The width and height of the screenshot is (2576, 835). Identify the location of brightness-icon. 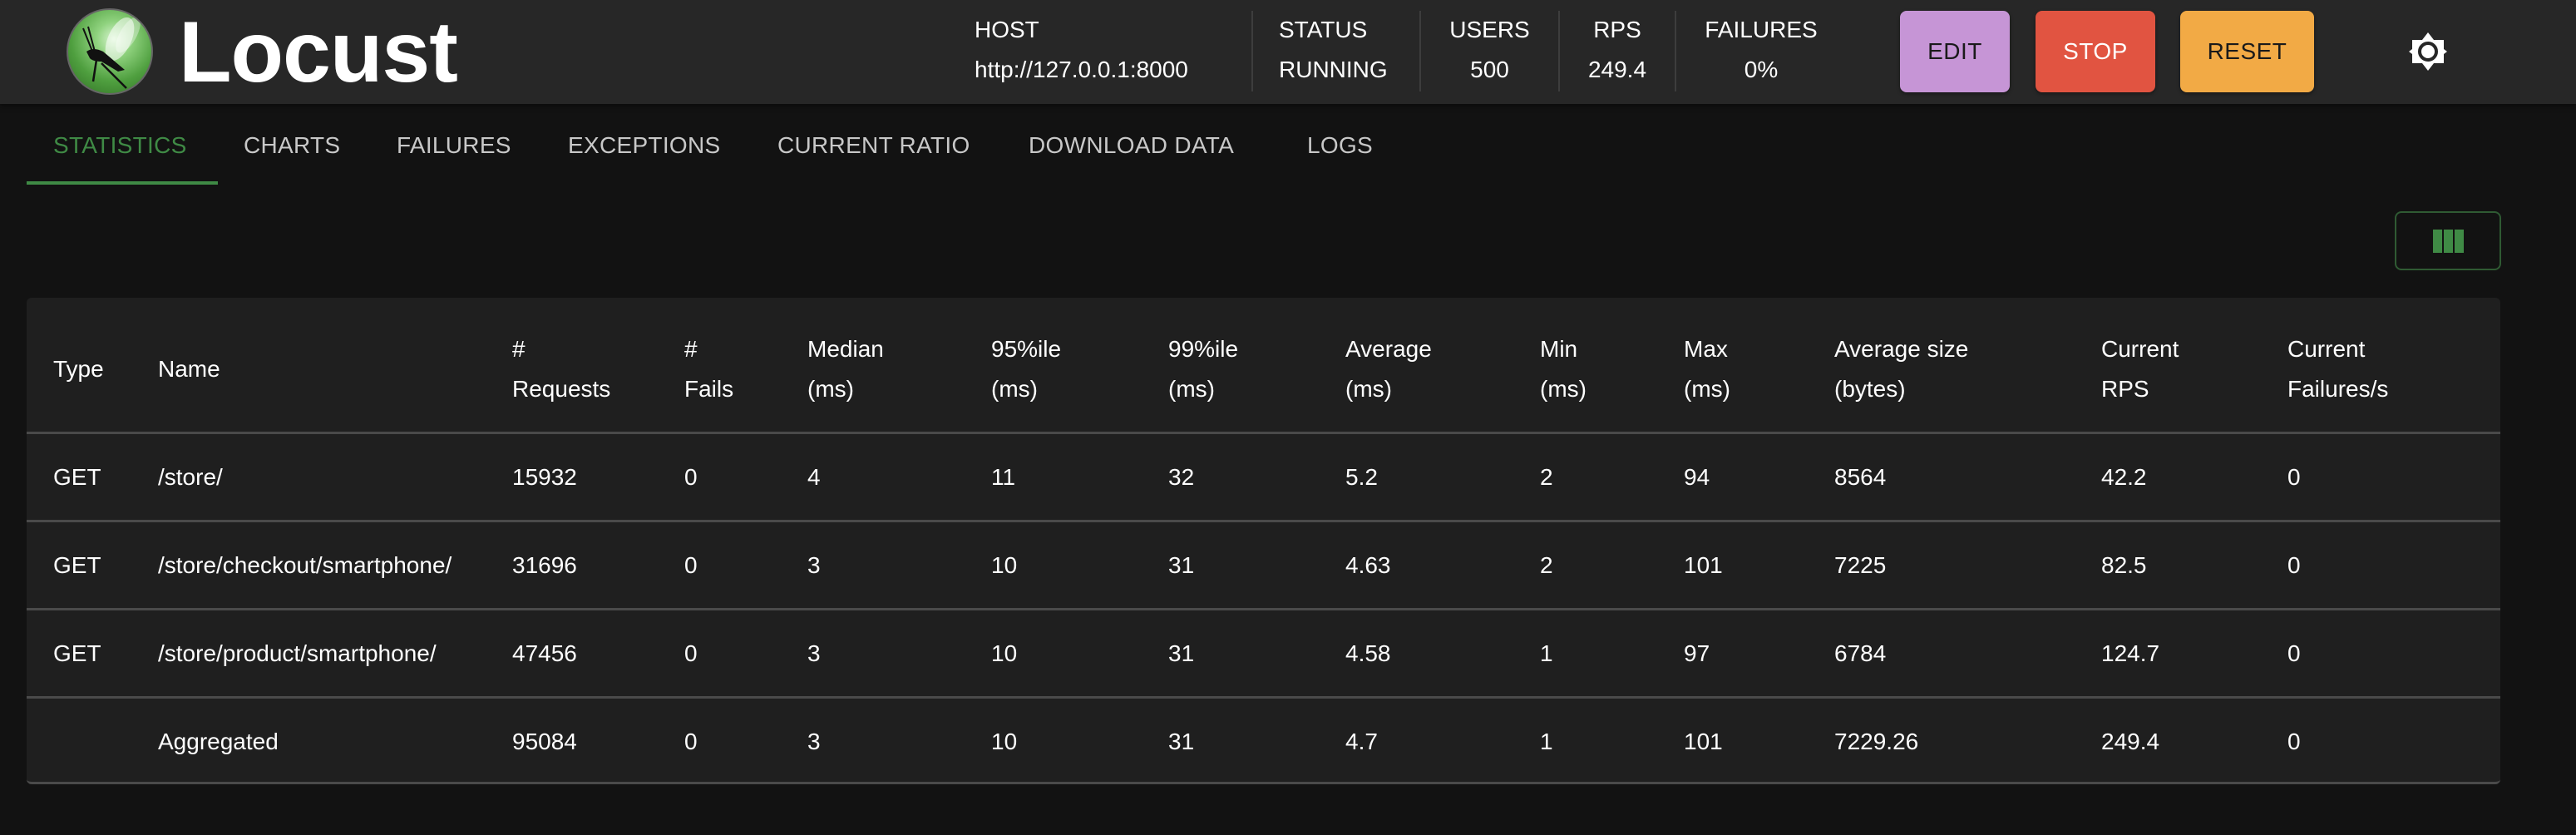
(2428, 52).